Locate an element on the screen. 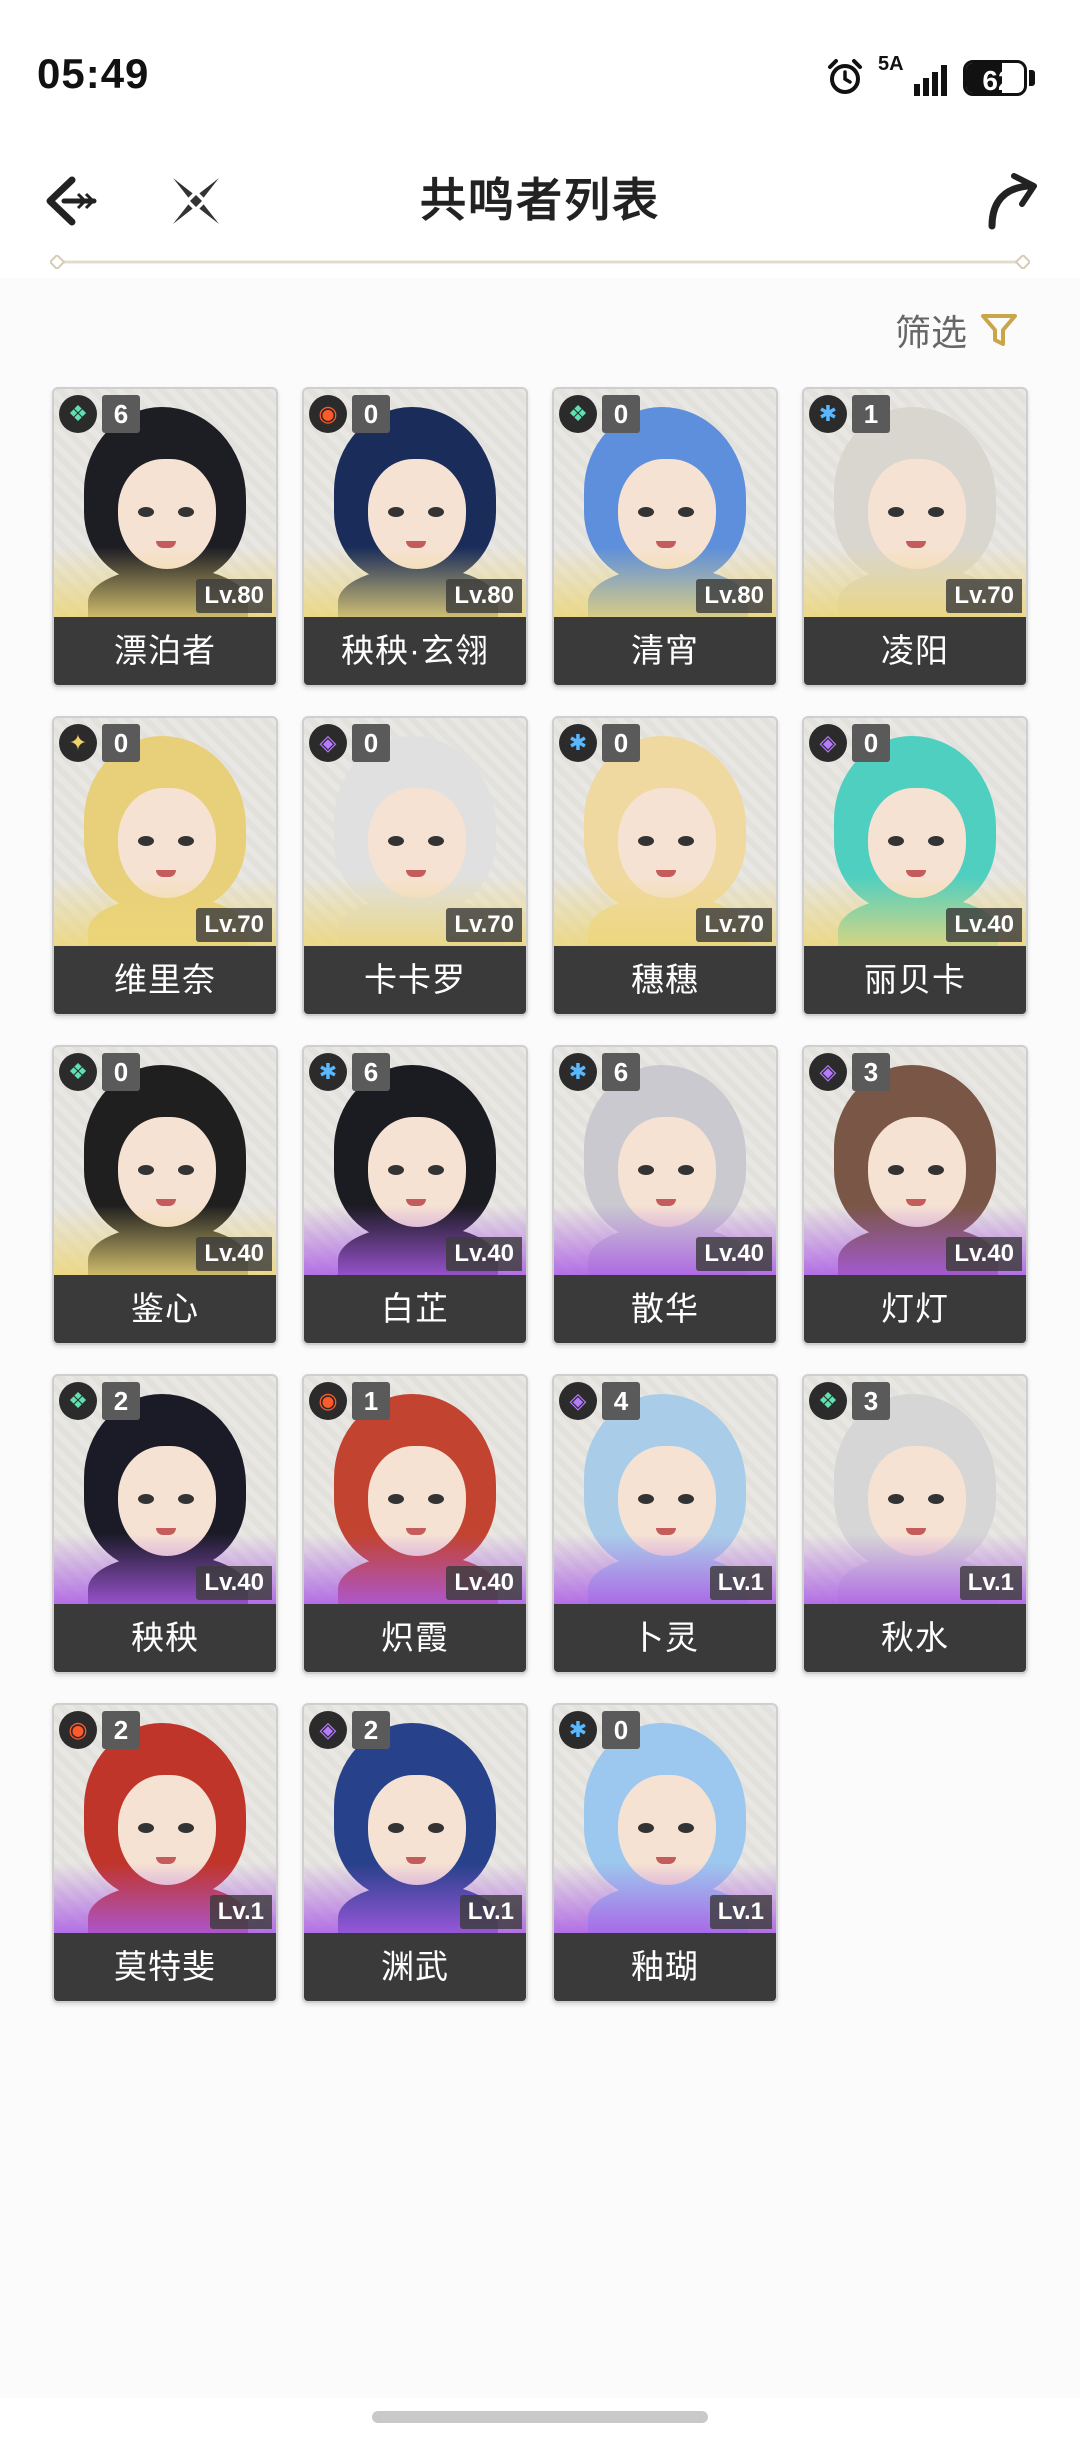 Image resolution: width=1080 pixels, height=2449 pixels. character-card: ◈ 4 Lv.1 卜灵 is located at coordinates (665, 1524).